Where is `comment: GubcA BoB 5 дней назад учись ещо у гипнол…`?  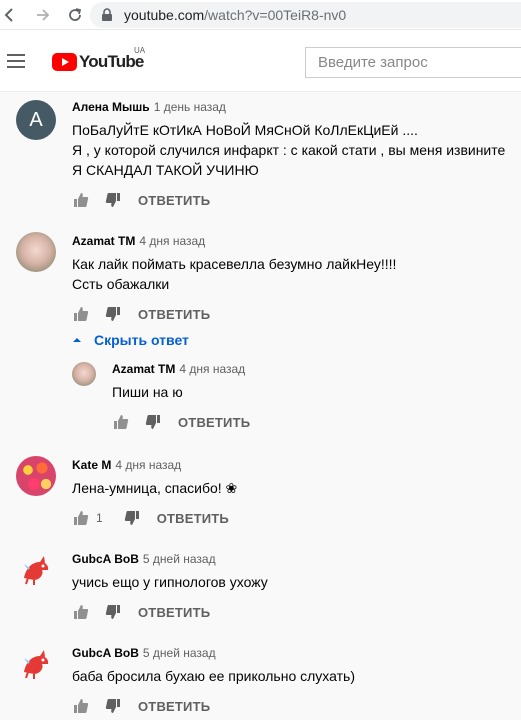 comment: GubcA BoB 5 дней назад учись ещо у гипнол… is located at coordinates (260, 584).